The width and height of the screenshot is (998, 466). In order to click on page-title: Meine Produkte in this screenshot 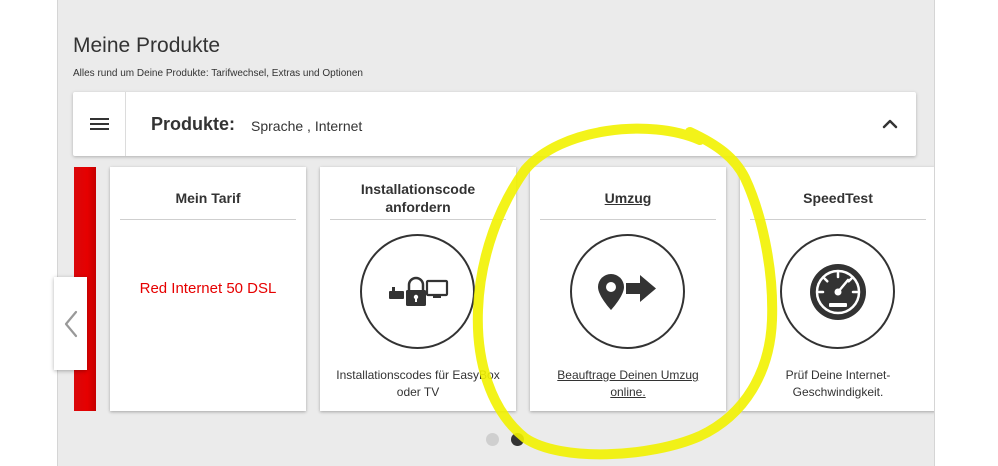, I will do `click(147, 45)`.